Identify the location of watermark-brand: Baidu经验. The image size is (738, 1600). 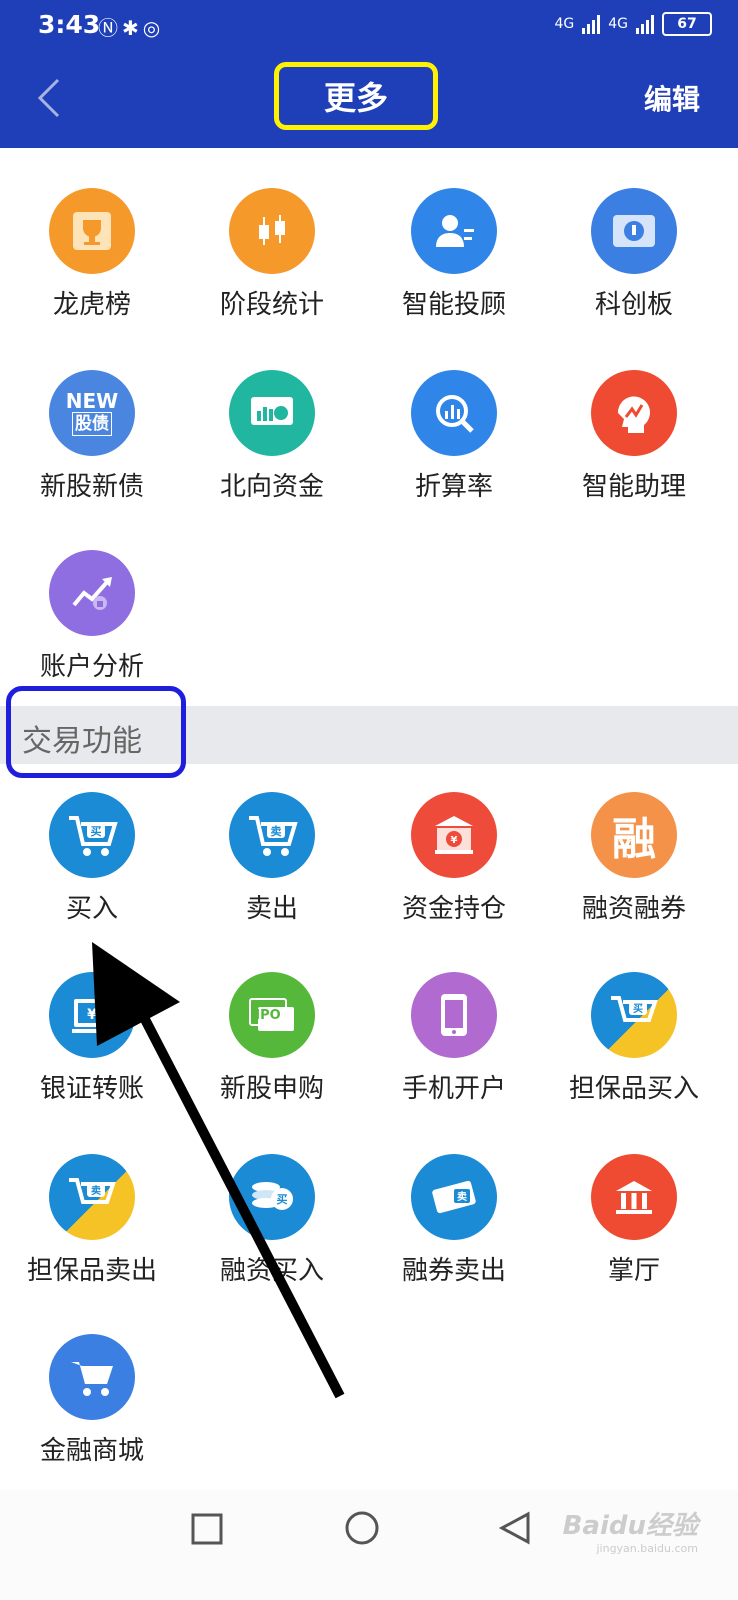
(630, 1526).